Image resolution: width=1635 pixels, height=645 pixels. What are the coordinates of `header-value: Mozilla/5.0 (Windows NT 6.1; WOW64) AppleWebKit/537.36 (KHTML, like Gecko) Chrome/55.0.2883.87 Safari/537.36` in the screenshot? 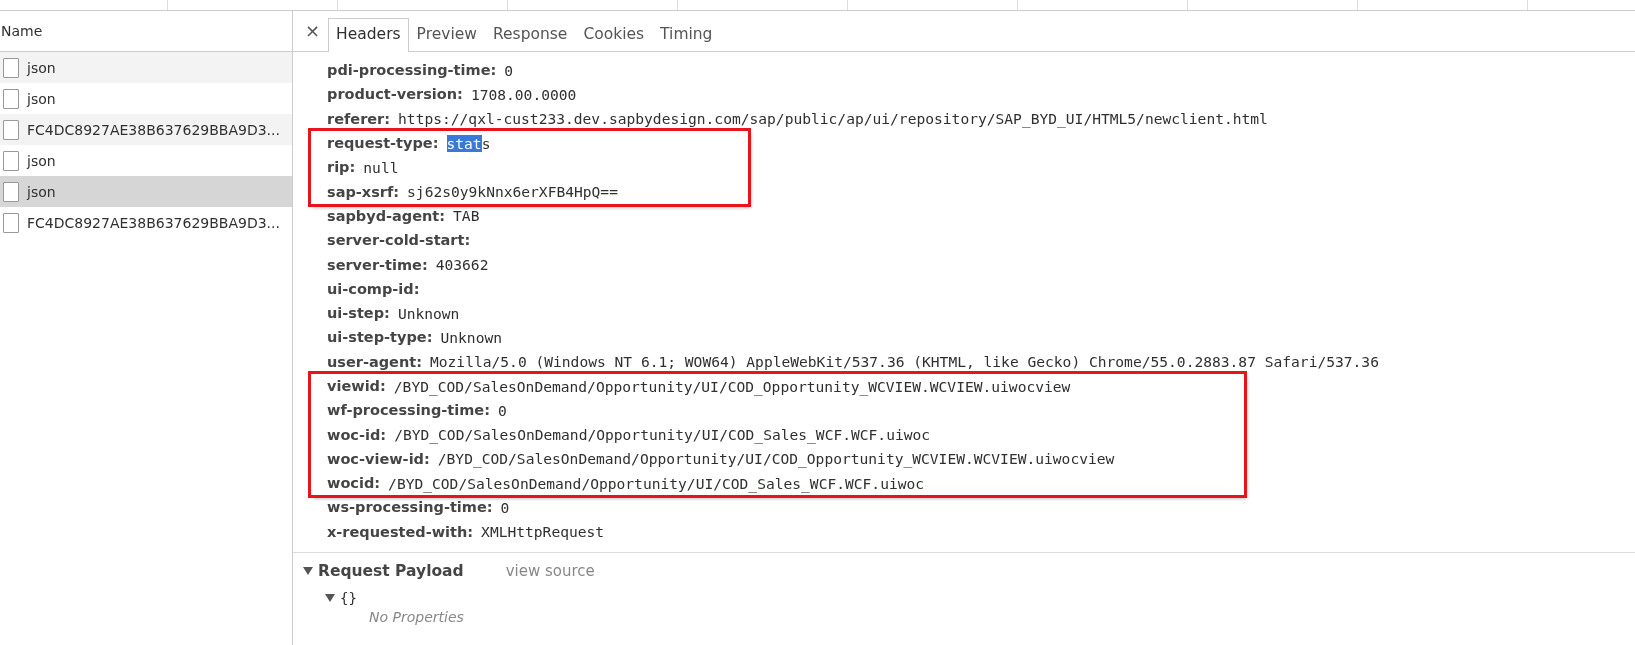 It's located at (904, 362).